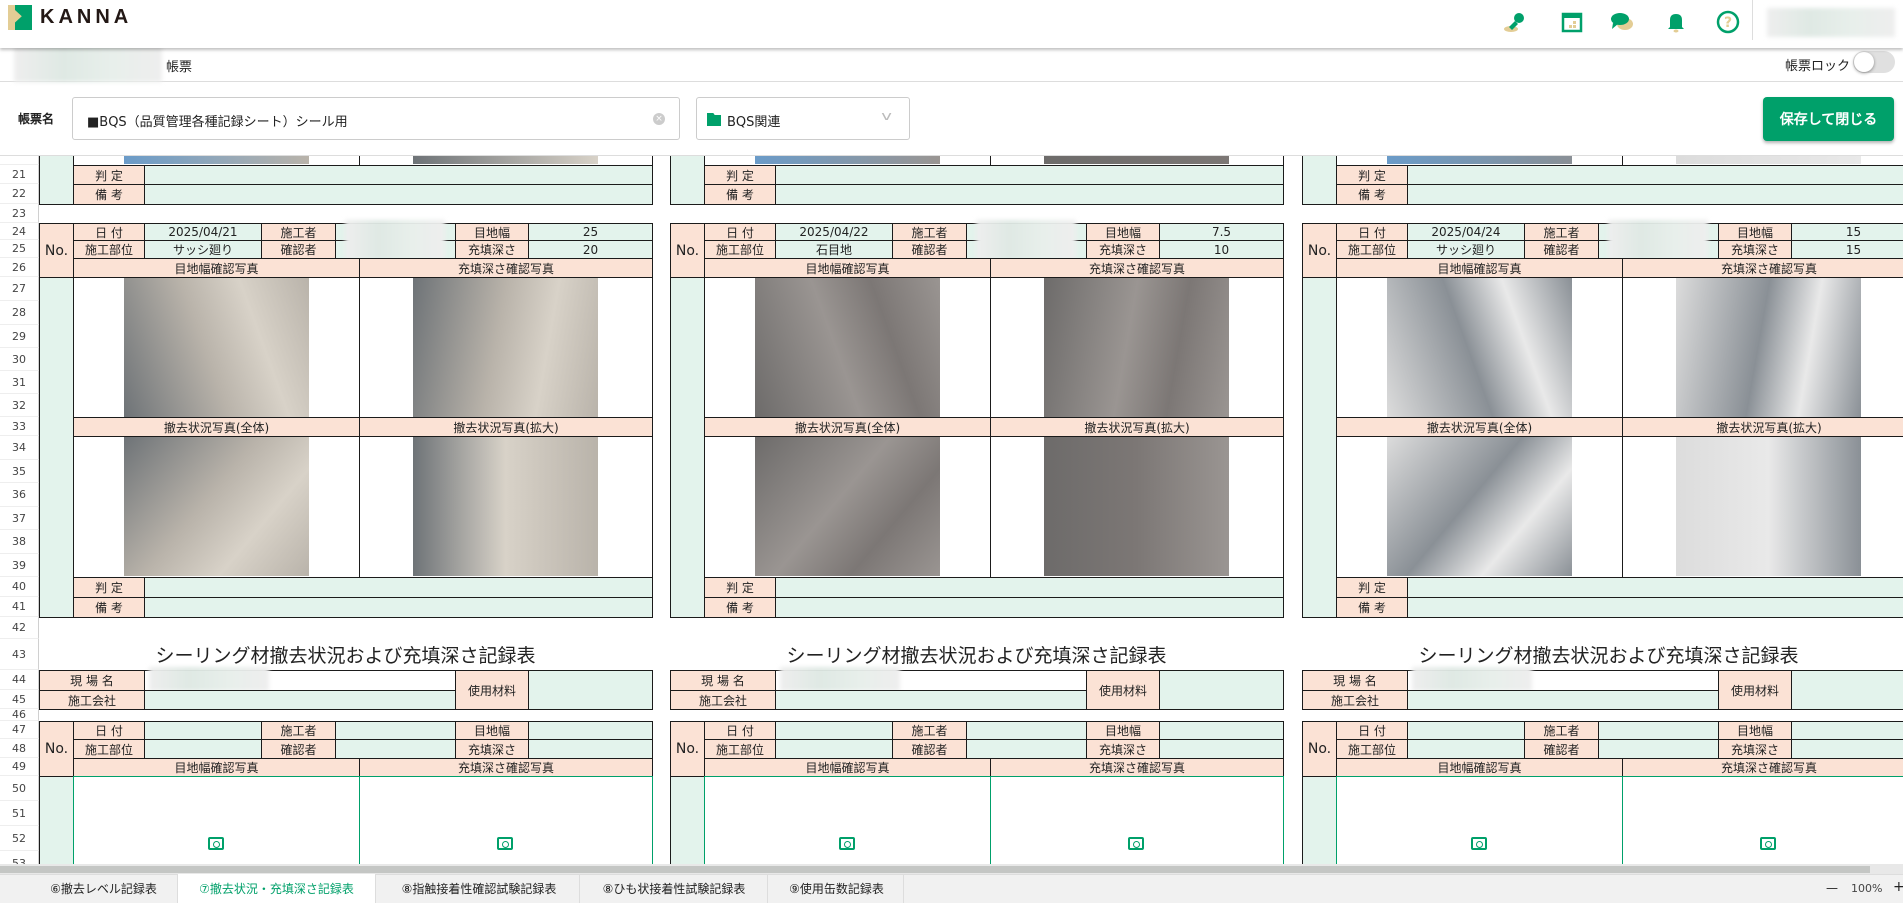 The height and width of the screenshot is (903, 1903). I want to click on row-header: 34, so click(19, 448).